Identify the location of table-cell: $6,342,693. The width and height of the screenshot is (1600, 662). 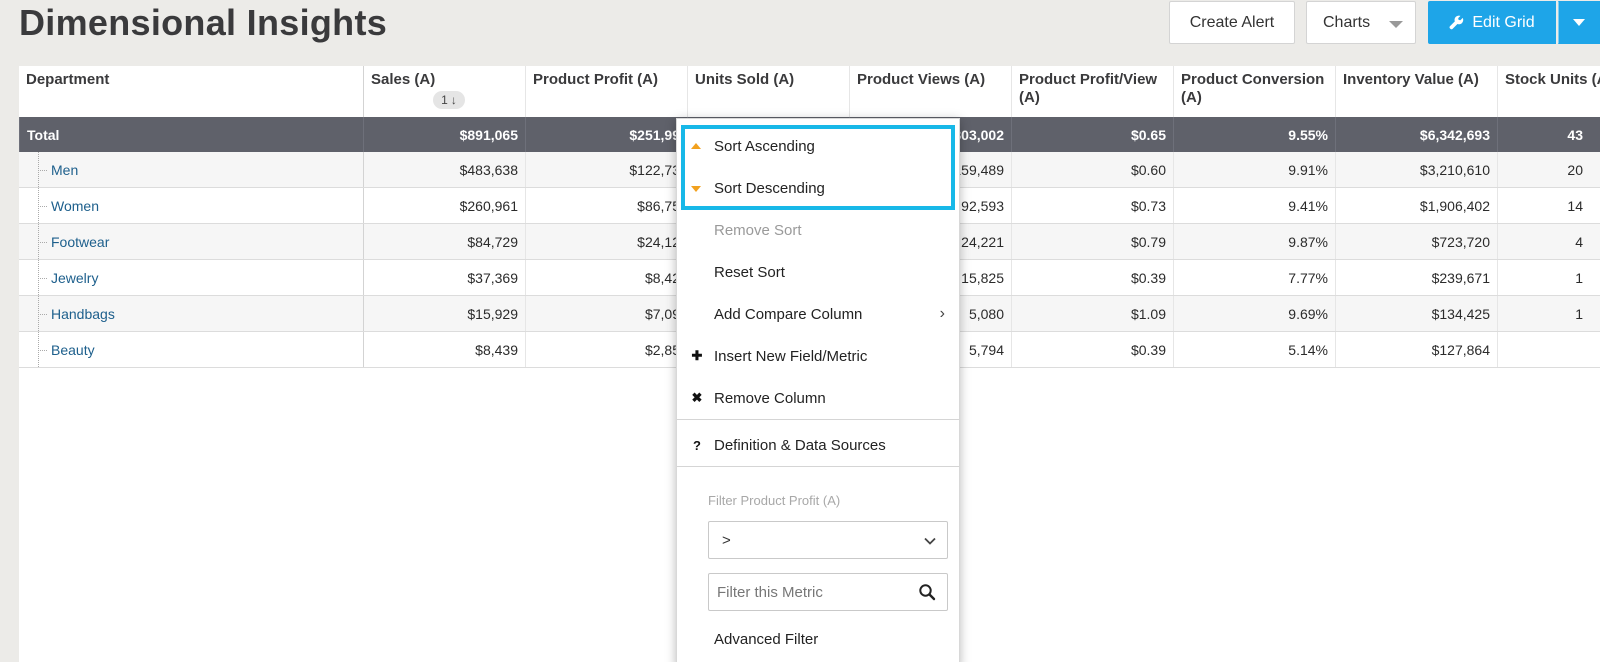
(1416, 134).